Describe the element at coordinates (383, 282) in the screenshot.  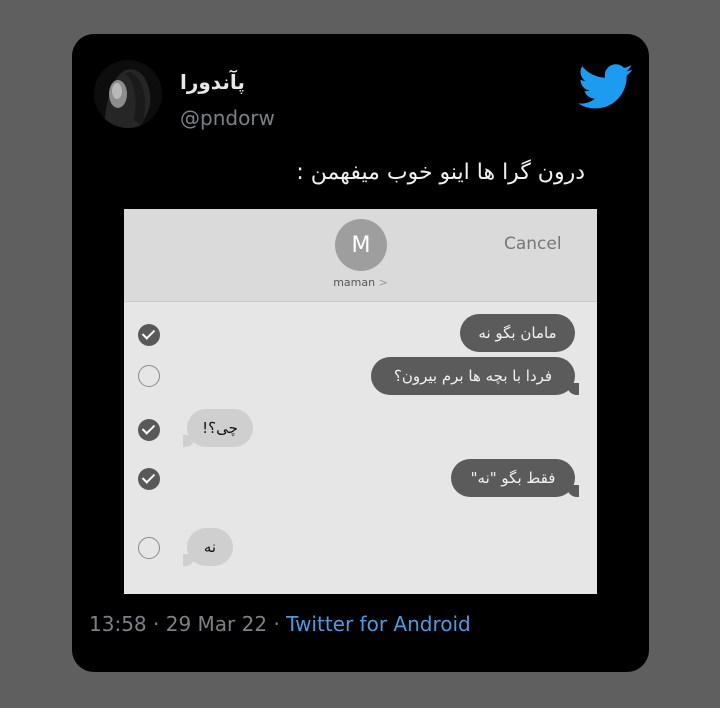
I see `chevron-right-icon: >` at that location.